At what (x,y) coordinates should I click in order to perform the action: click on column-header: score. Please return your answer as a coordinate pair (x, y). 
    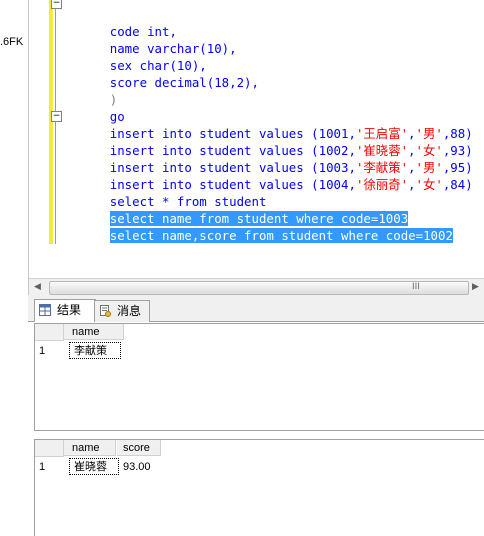
    Looking at the image, I should click on (139, 448).